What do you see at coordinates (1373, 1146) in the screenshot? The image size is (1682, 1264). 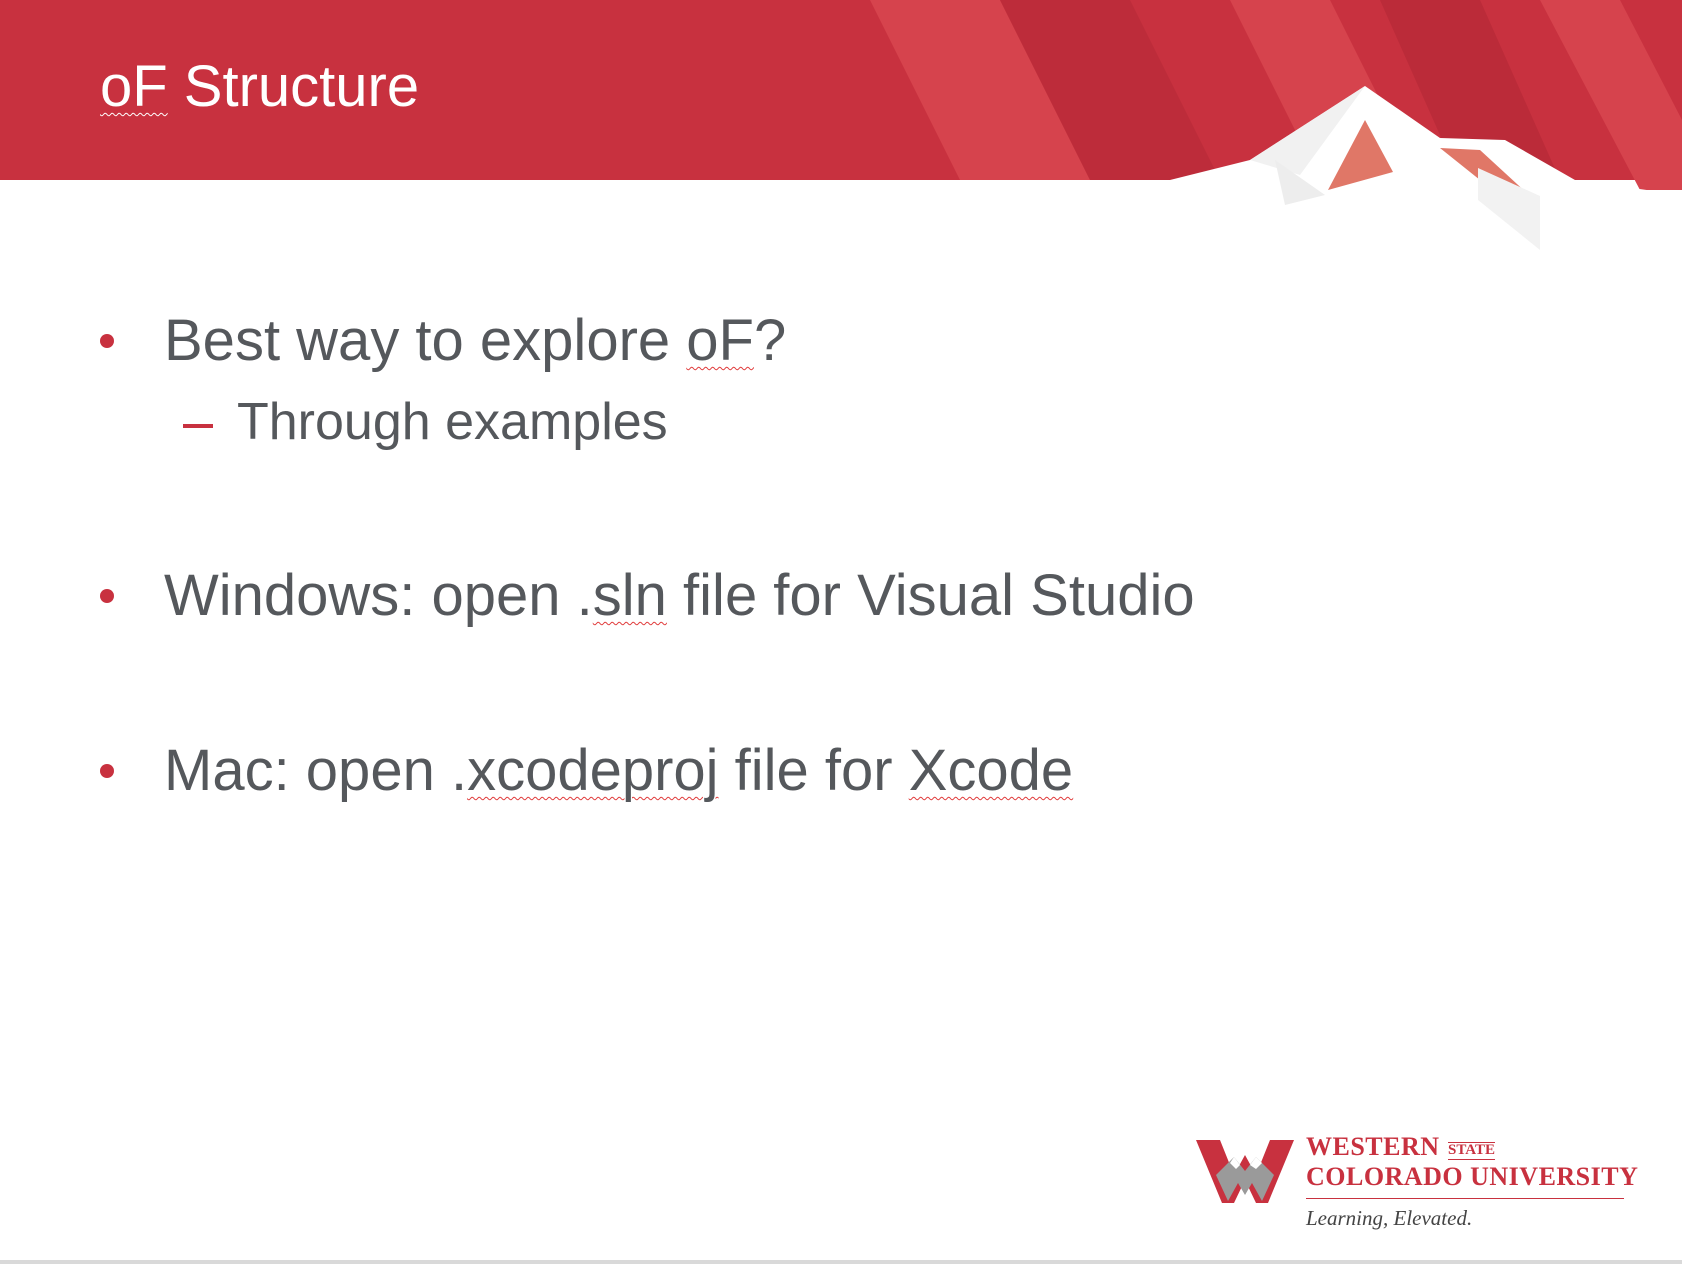 I see `logo-line-western: WESTERN` at bounding box center [1373, 1146].